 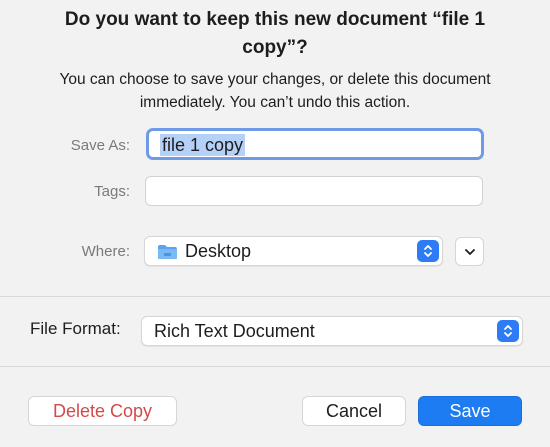 I want to click on file-format-value: Rich Text Document, so click(x=234, y=331).